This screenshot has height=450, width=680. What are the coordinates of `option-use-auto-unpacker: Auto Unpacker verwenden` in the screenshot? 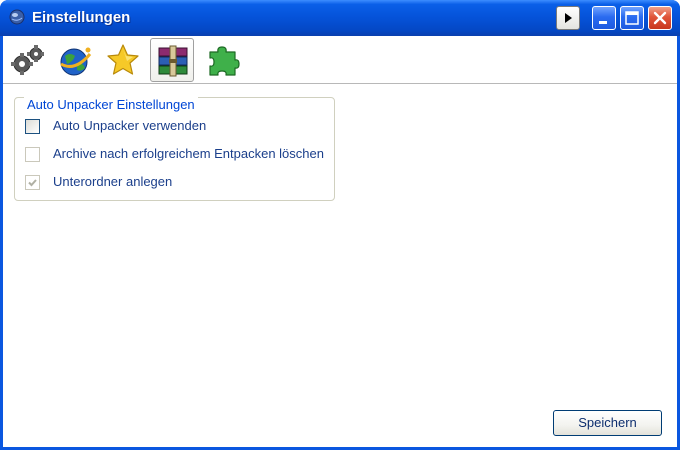 It's located at (175, 126).